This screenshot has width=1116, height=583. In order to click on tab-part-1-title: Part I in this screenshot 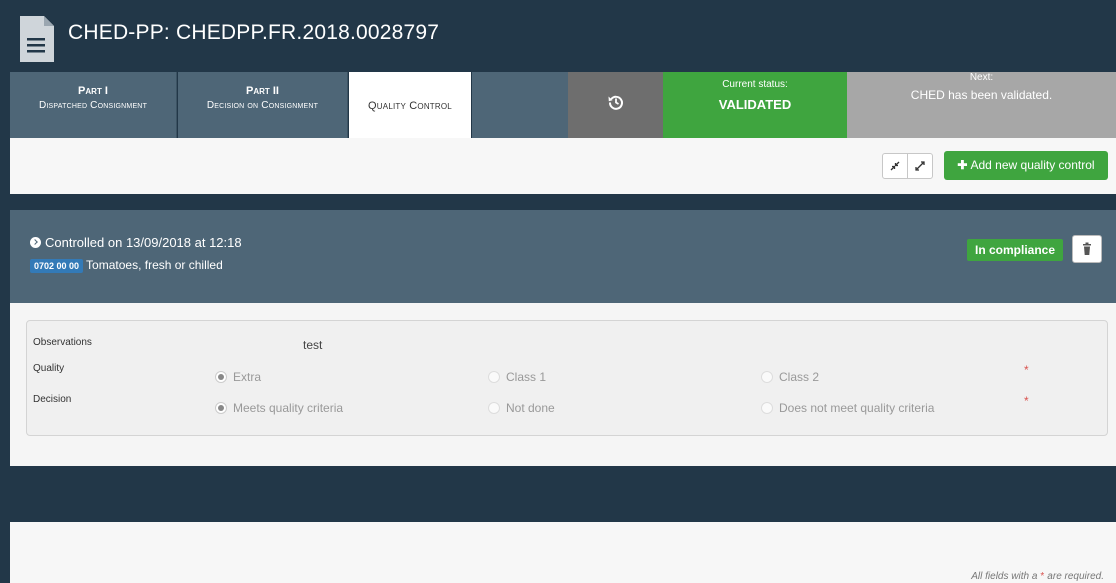, I will do `click(93, 91)`.